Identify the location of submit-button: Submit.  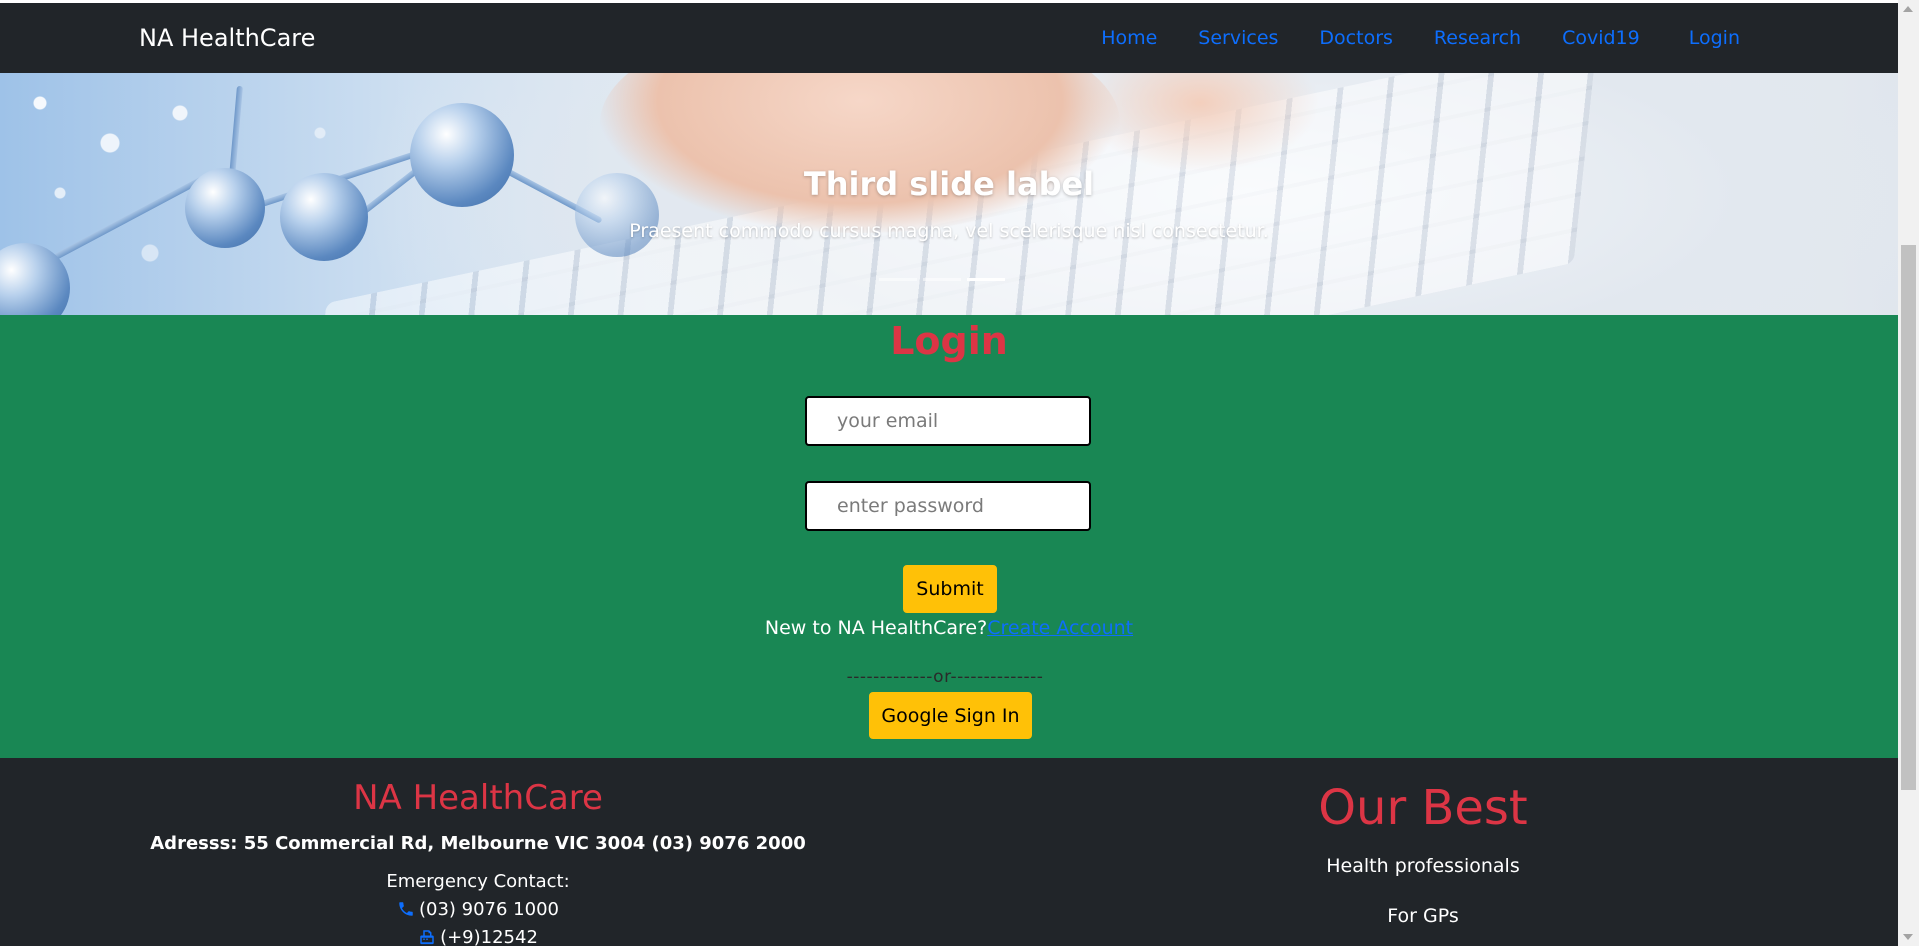
(950, 589).